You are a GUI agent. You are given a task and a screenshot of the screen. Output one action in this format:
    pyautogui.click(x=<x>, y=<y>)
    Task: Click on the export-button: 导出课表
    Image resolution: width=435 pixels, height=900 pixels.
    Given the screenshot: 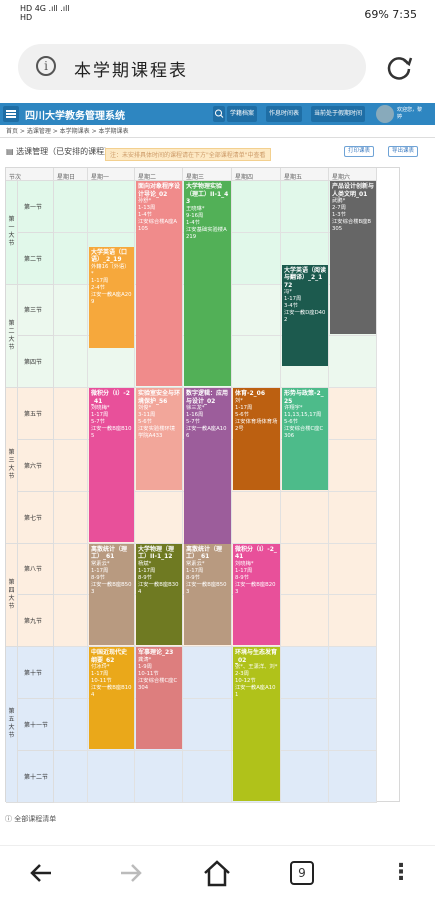 What is the action you would take?
    pyautogui.click(x=403, y=151)
    